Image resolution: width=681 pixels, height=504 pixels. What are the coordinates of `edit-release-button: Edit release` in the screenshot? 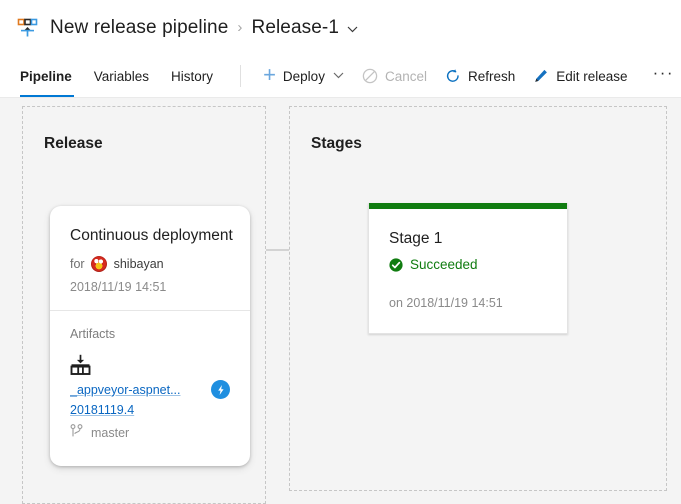 It's located at (580, 76).